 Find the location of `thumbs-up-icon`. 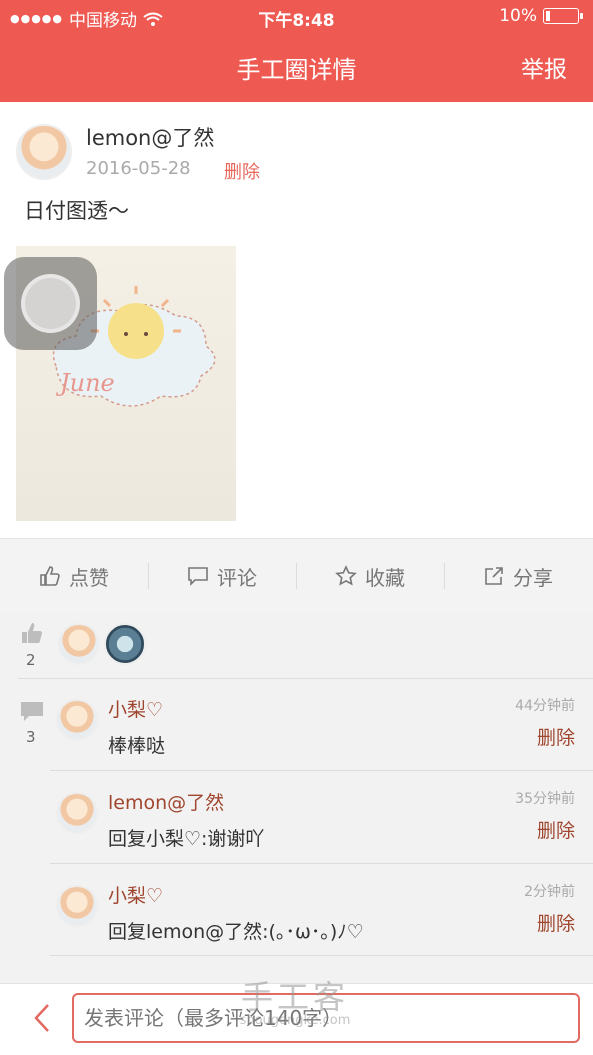

thumbs-up-icon is located at coordinates (50, 576).